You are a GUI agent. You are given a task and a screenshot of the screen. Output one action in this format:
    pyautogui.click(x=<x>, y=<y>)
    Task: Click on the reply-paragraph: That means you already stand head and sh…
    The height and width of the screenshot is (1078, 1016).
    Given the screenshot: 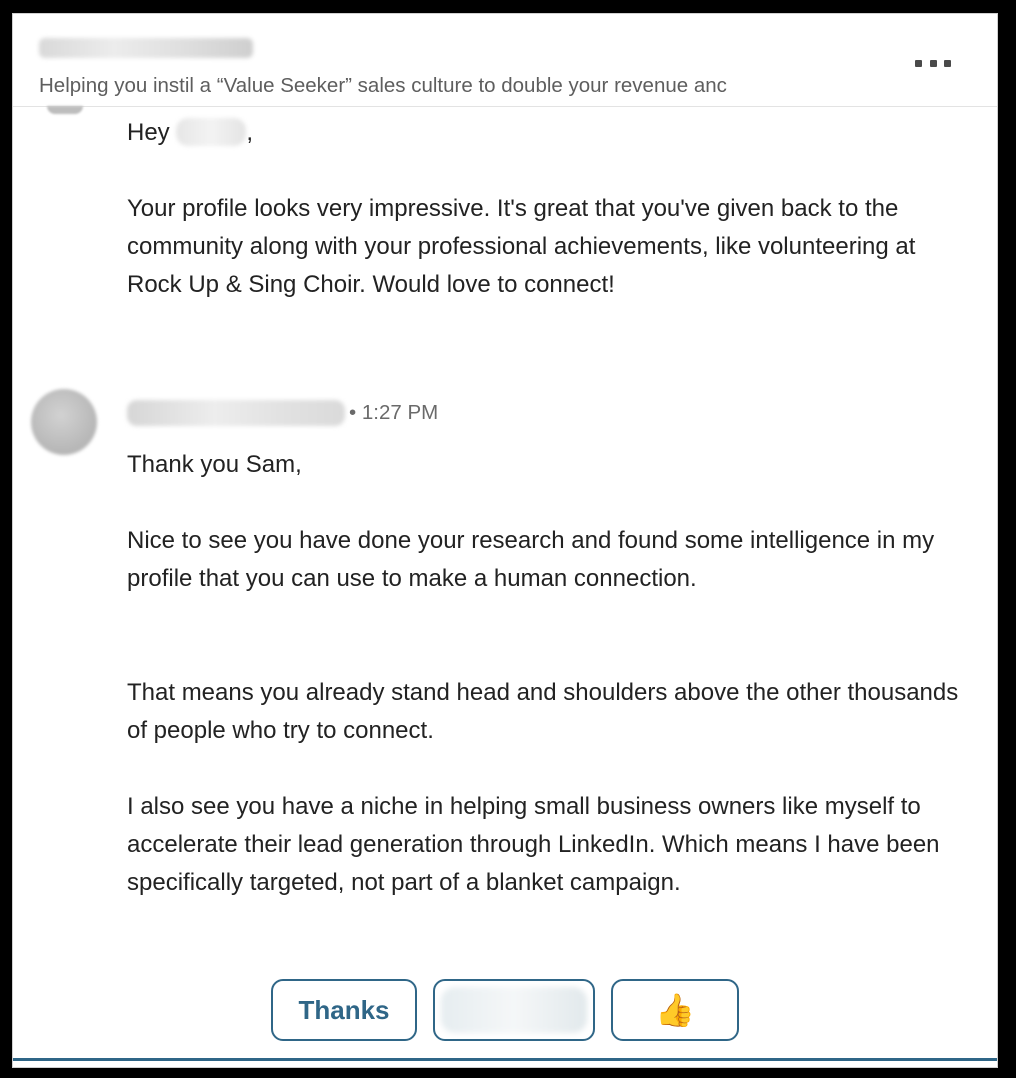 What is the action you would take?
    pyautogui.click(x=543, y=711)
    